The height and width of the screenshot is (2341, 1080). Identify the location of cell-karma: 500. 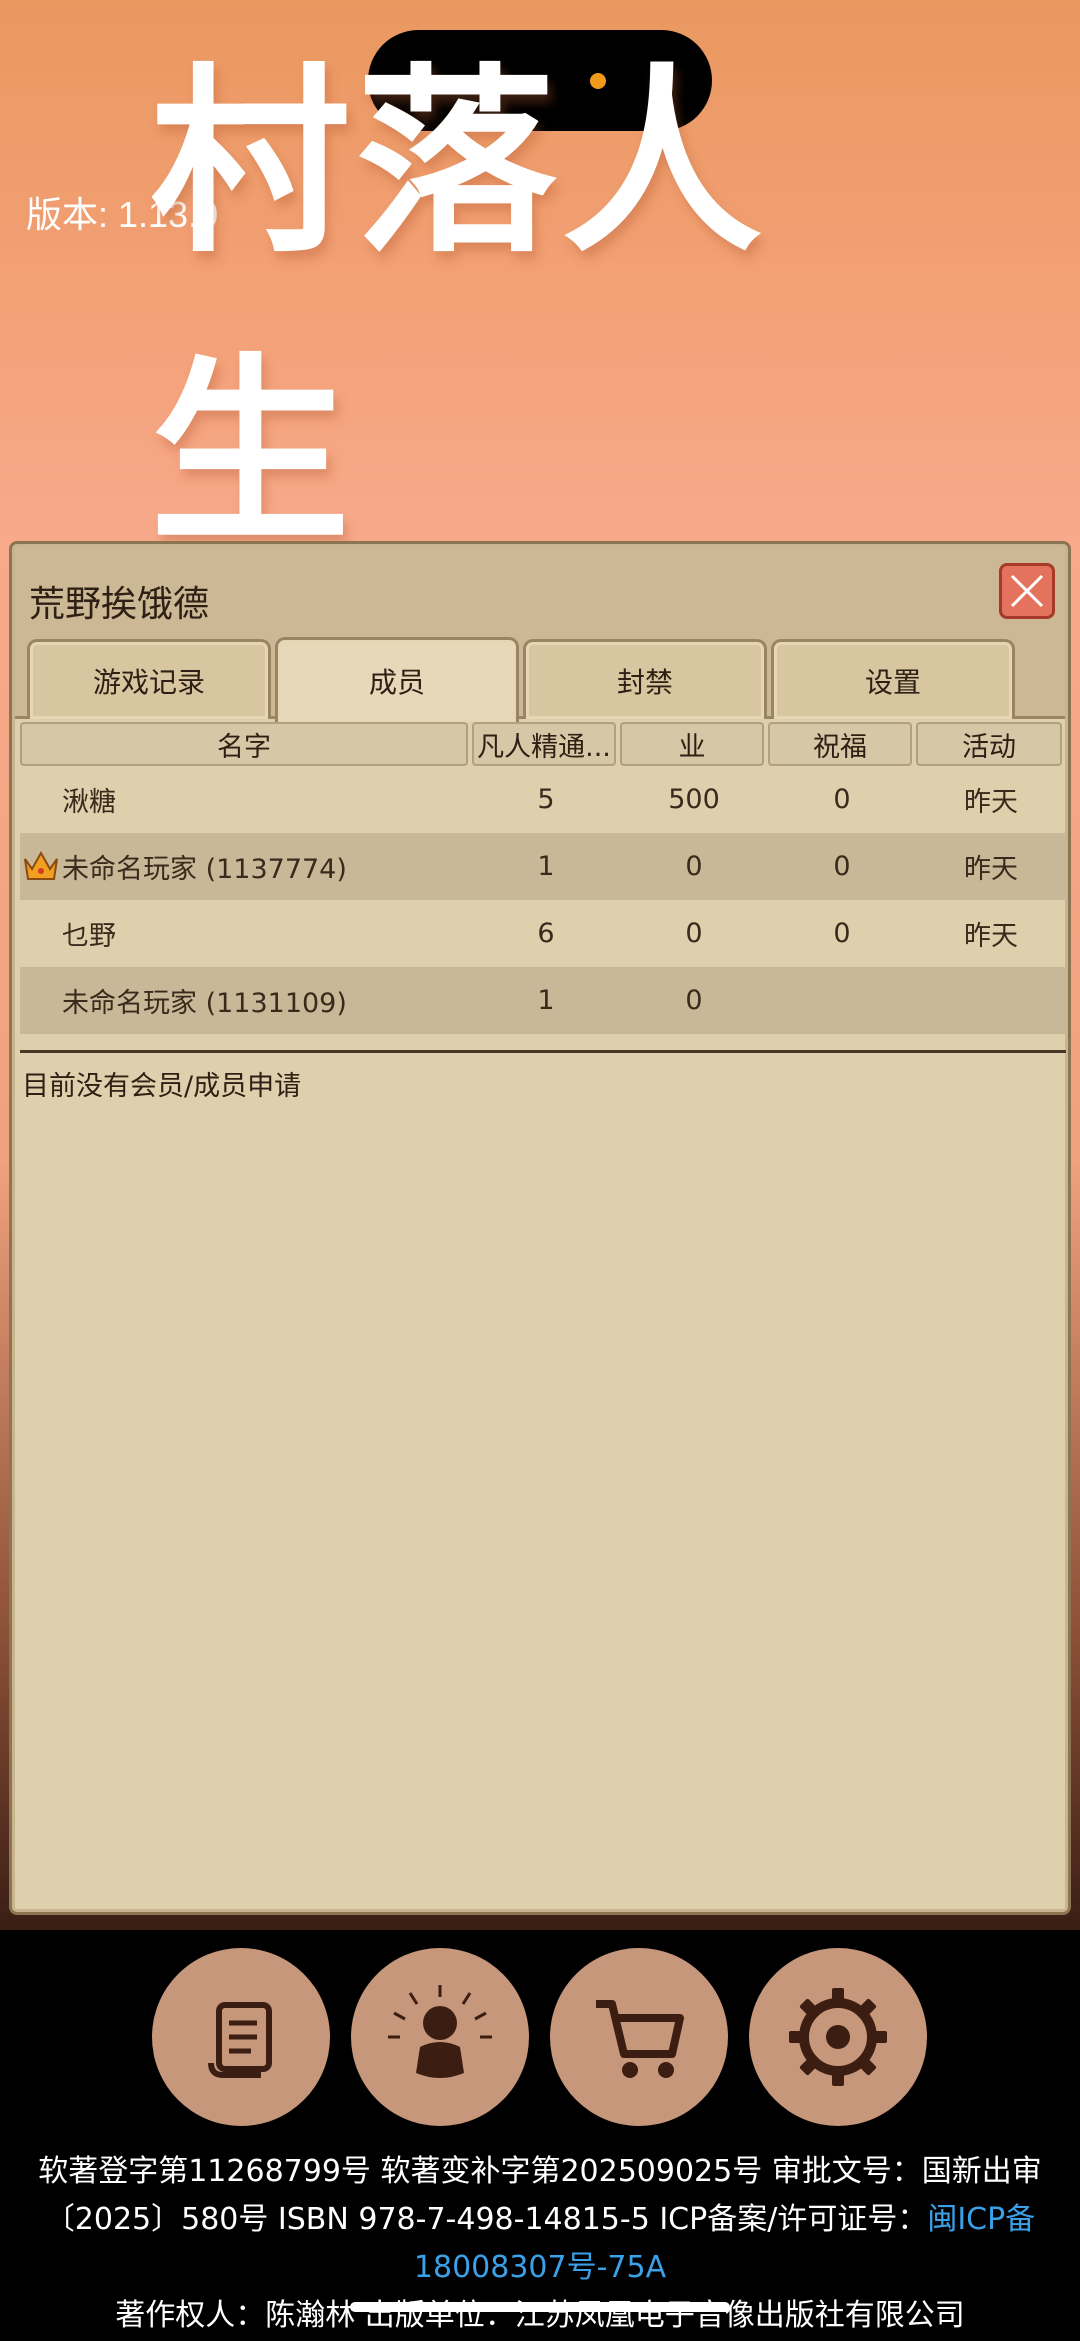
(694, 799).